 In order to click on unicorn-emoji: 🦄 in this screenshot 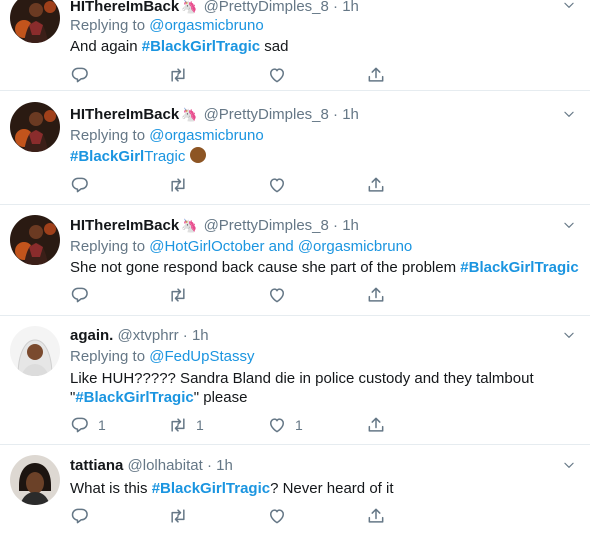, I will do `click(189, 7)`.